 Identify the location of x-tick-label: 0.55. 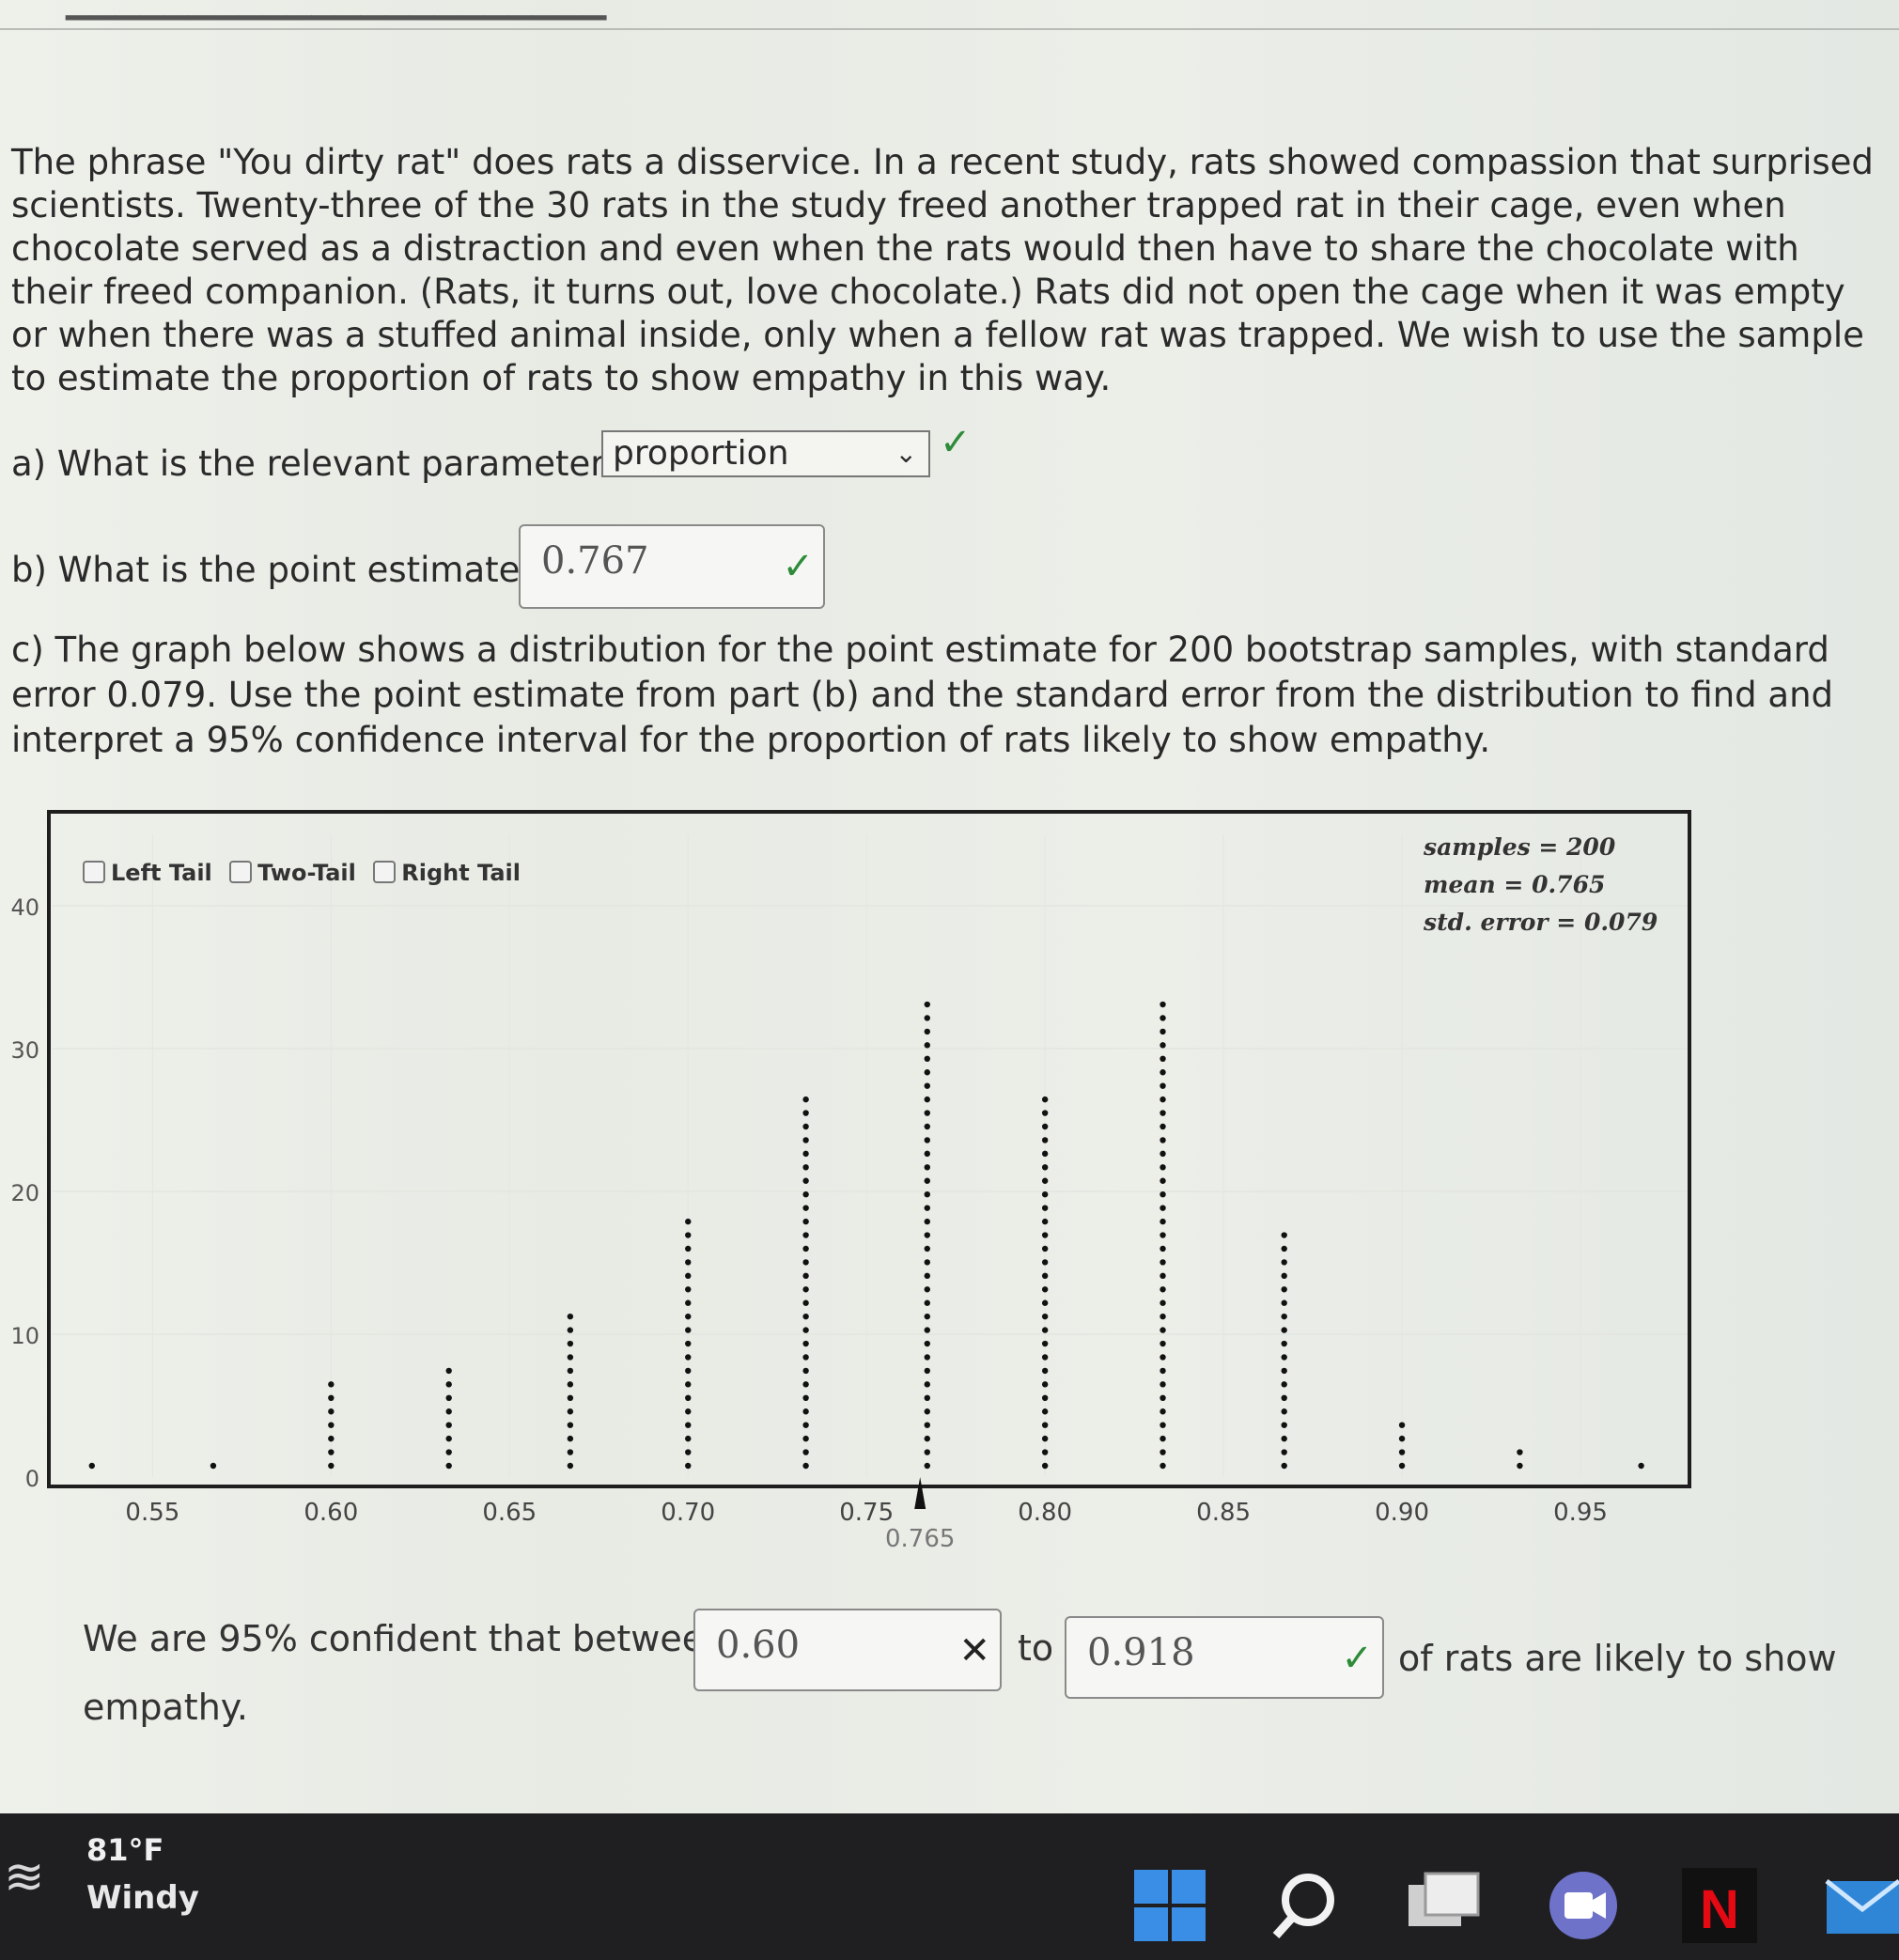
(152, 1513).